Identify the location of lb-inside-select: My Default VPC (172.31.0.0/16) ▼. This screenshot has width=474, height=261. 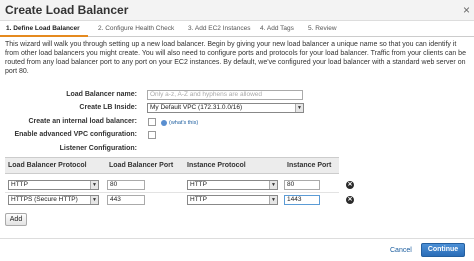
(225, 108).